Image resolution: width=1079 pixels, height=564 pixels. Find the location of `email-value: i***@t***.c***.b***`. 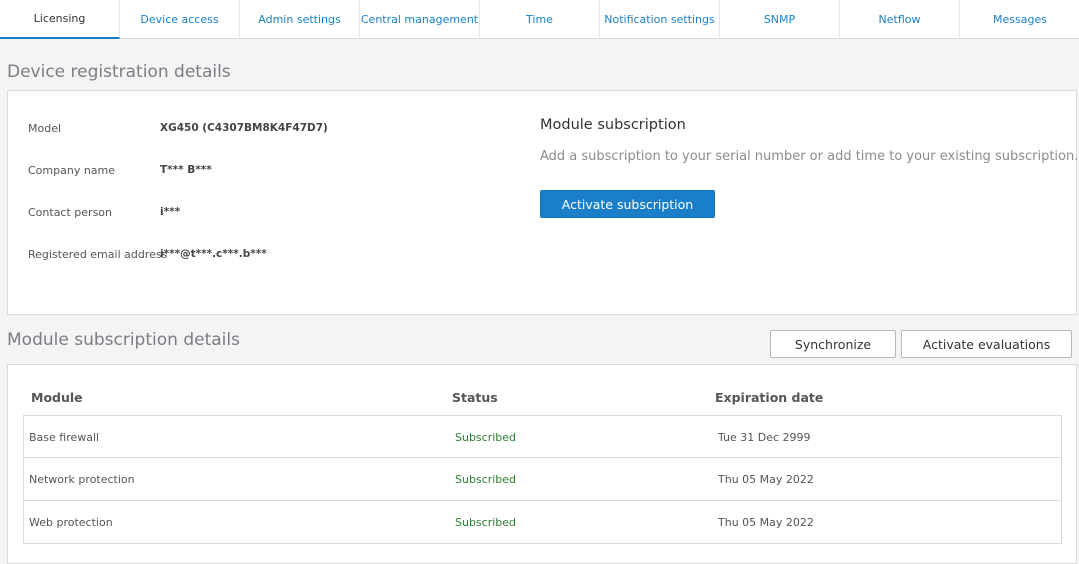

email-value: i***@t***.c***.b*** is located at coordinates (213, 254).